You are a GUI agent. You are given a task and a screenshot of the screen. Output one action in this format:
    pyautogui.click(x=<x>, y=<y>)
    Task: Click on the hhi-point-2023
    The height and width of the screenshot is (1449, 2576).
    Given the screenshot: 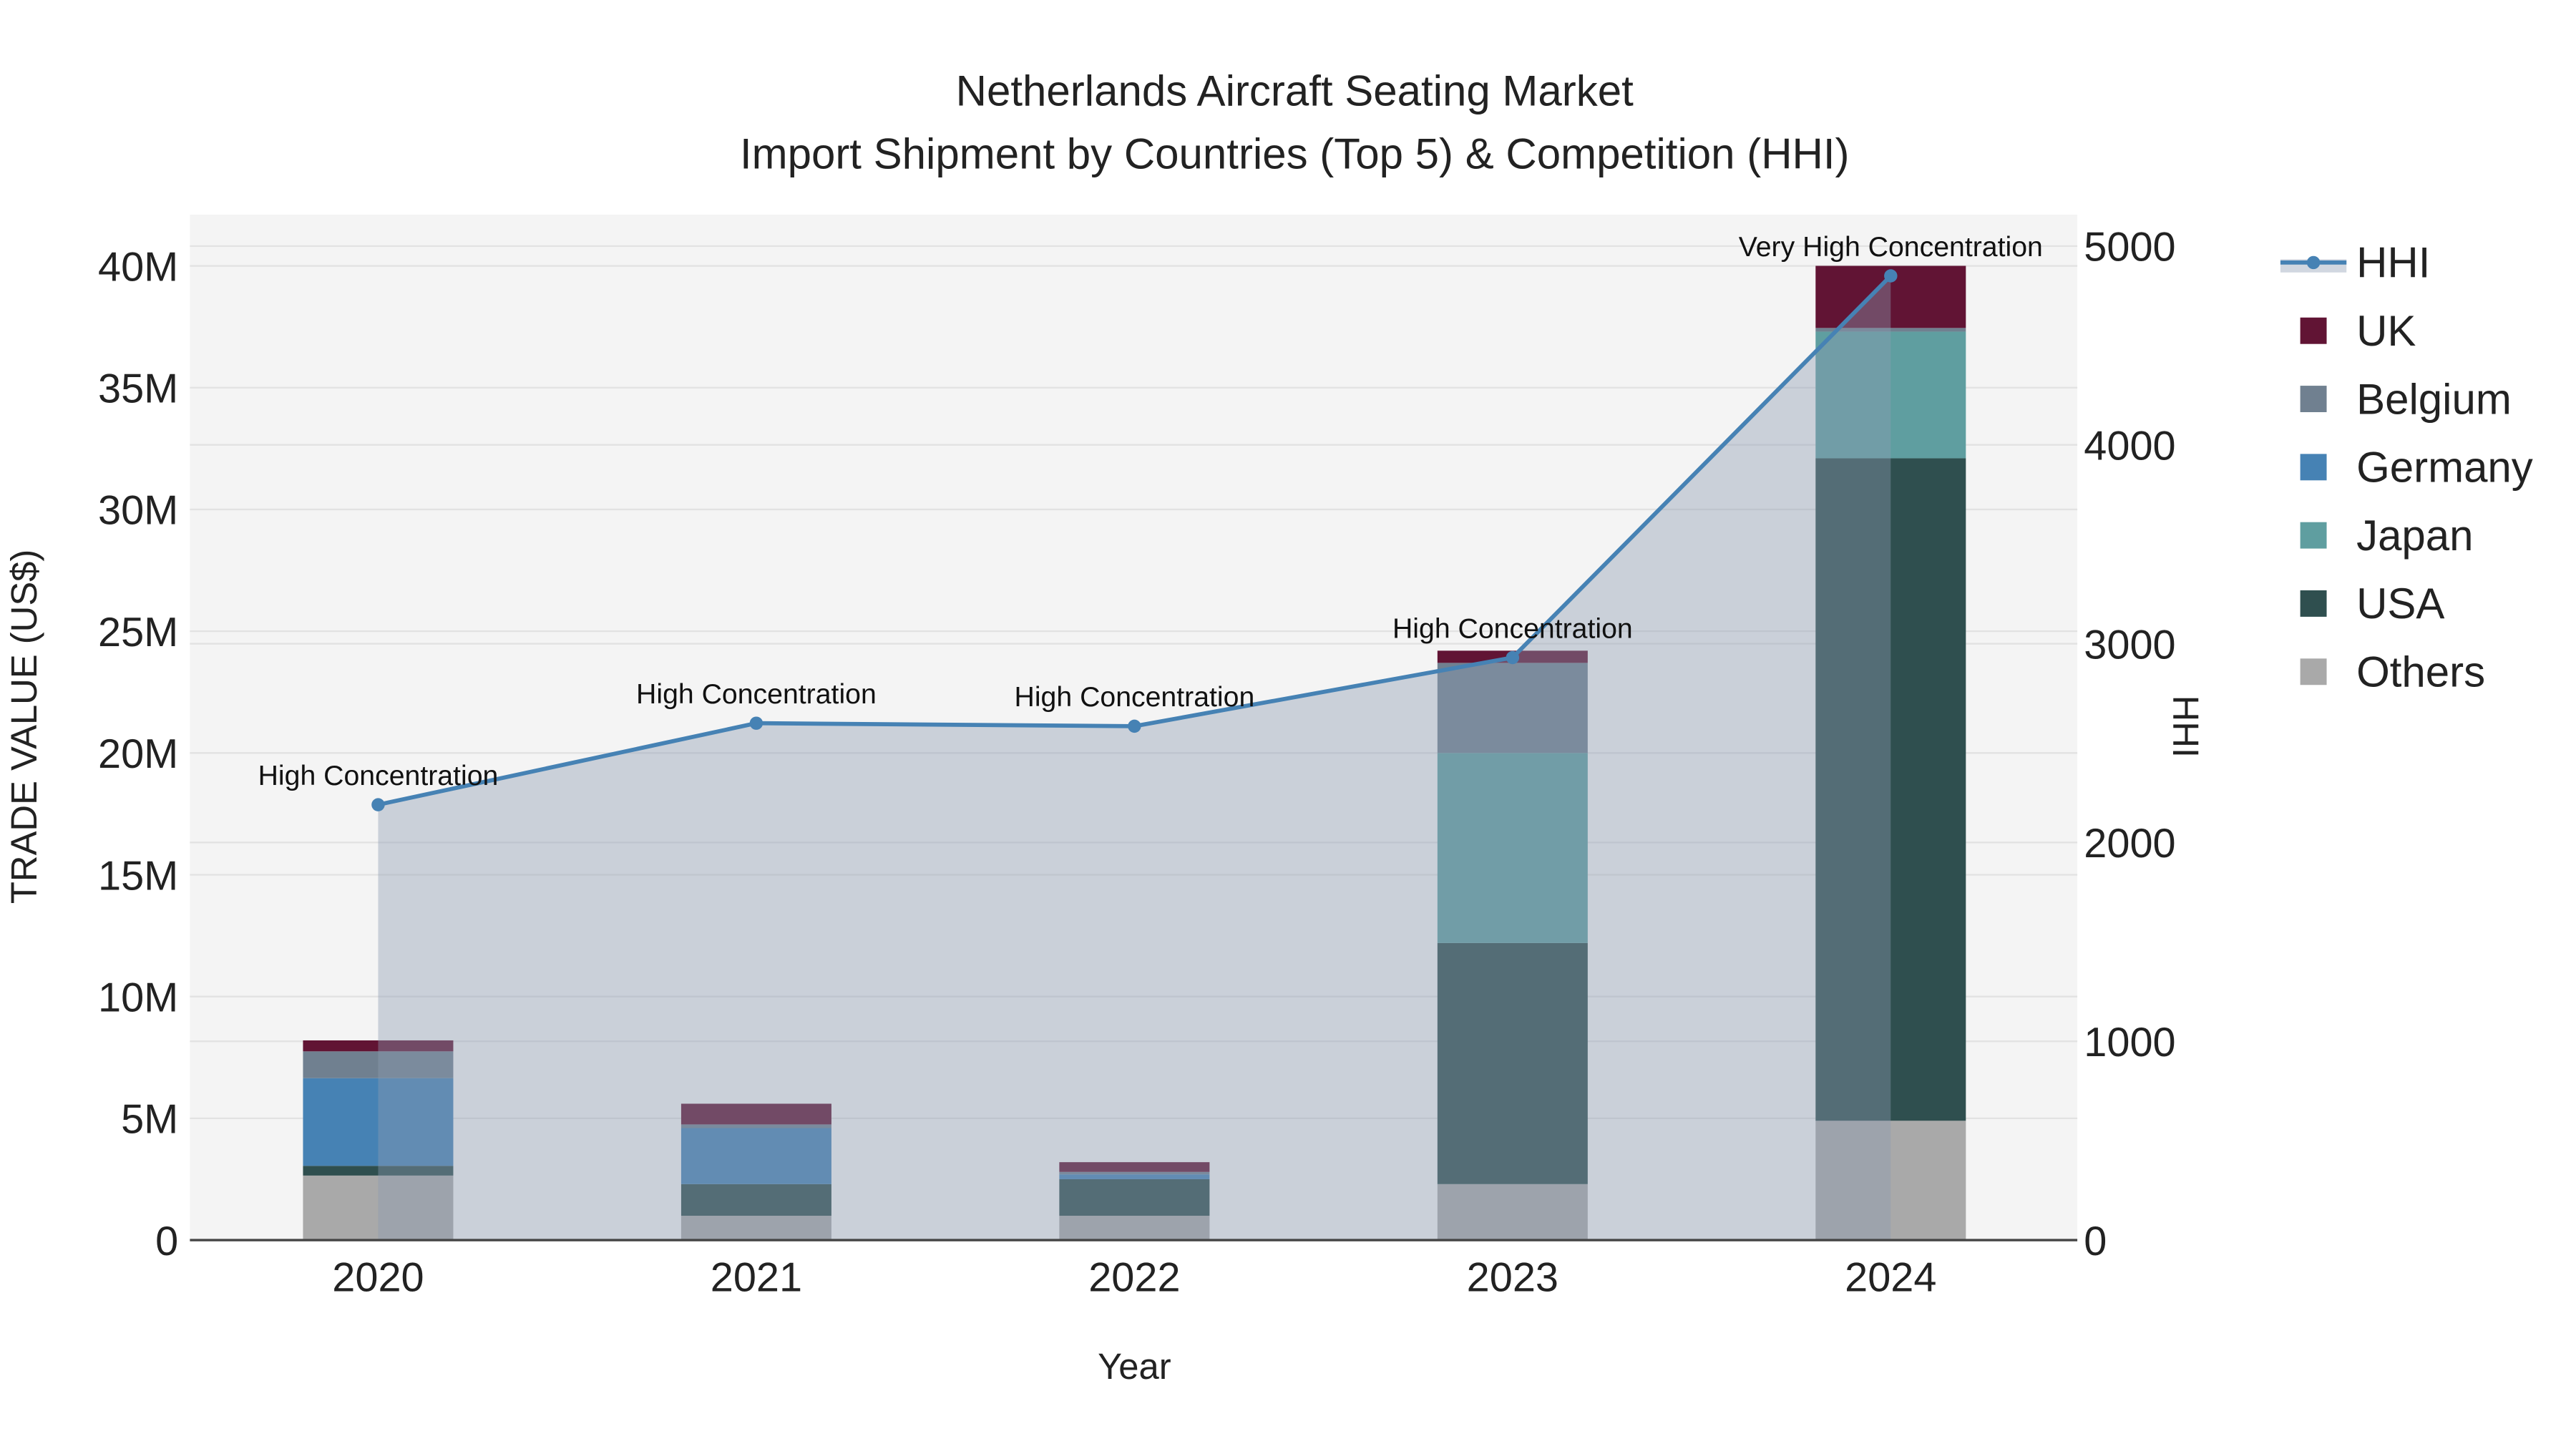 What is the action you would take?
    pyautogui.click(x=1513, y=657)
    